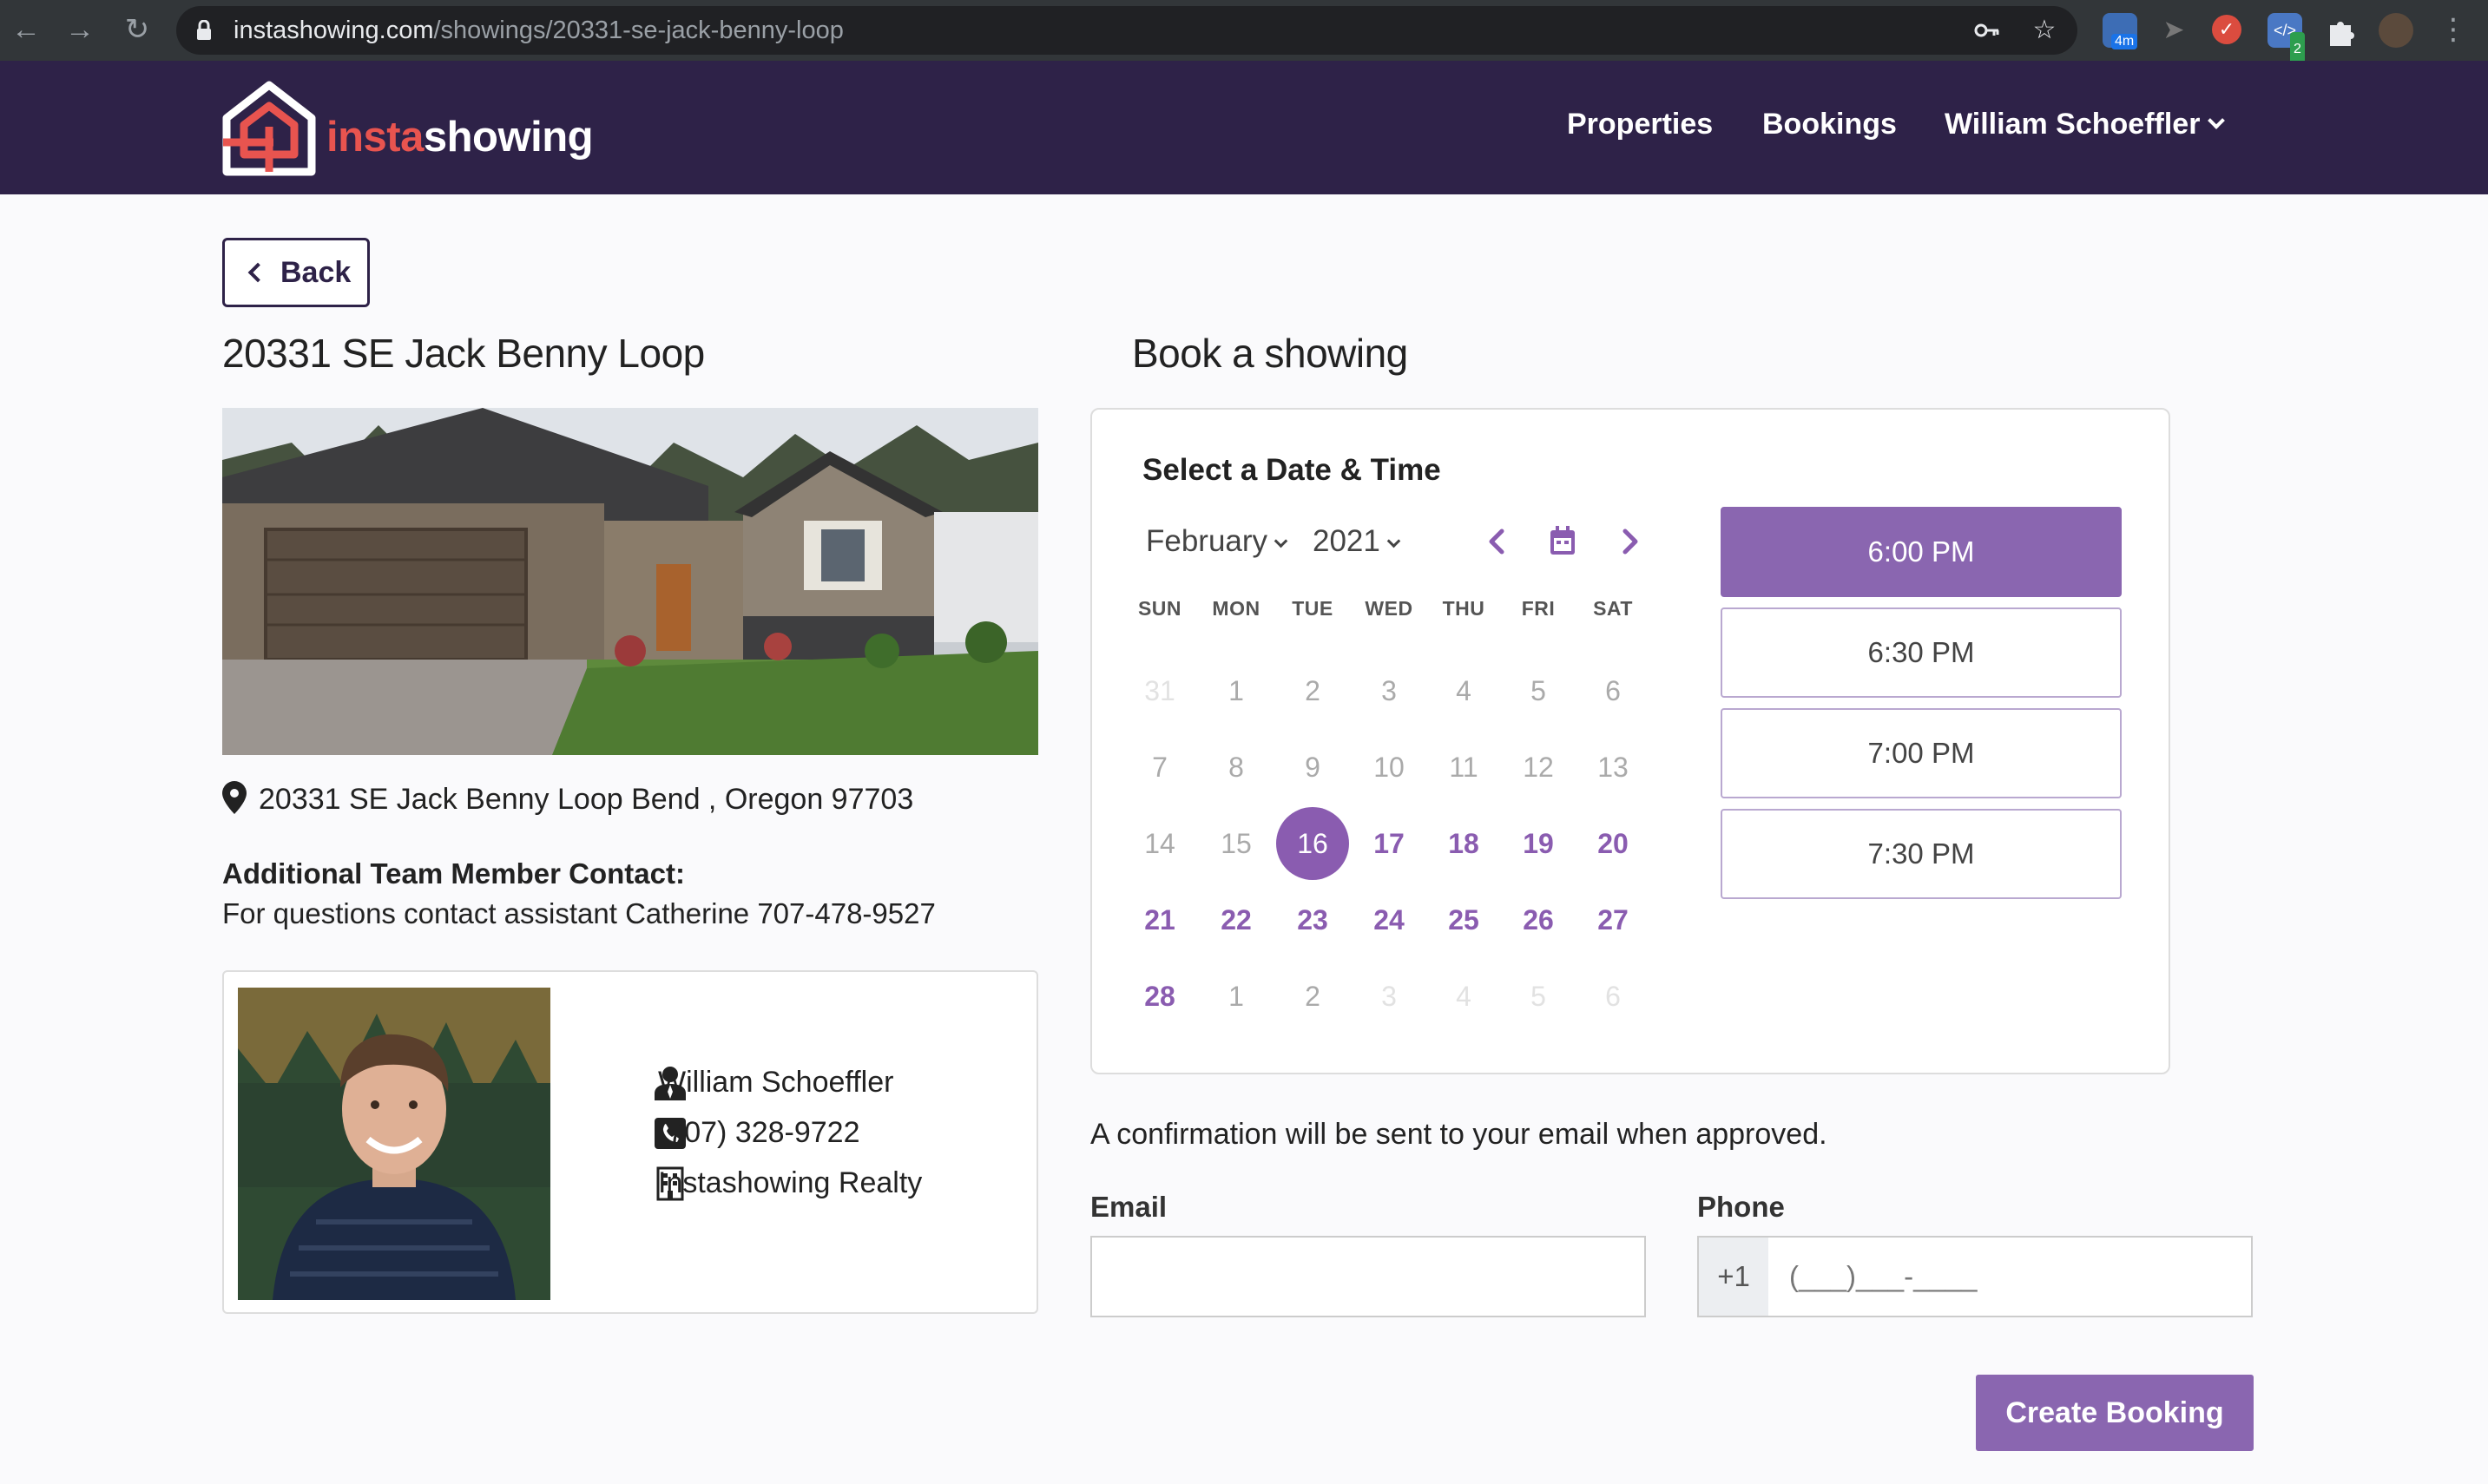 This screenshot has width=2488, height=1484. What do you see at coordinates (1313, 609) in the screenshot?
I see `weekday-label: TUE` at bounding box center [1313, 609].